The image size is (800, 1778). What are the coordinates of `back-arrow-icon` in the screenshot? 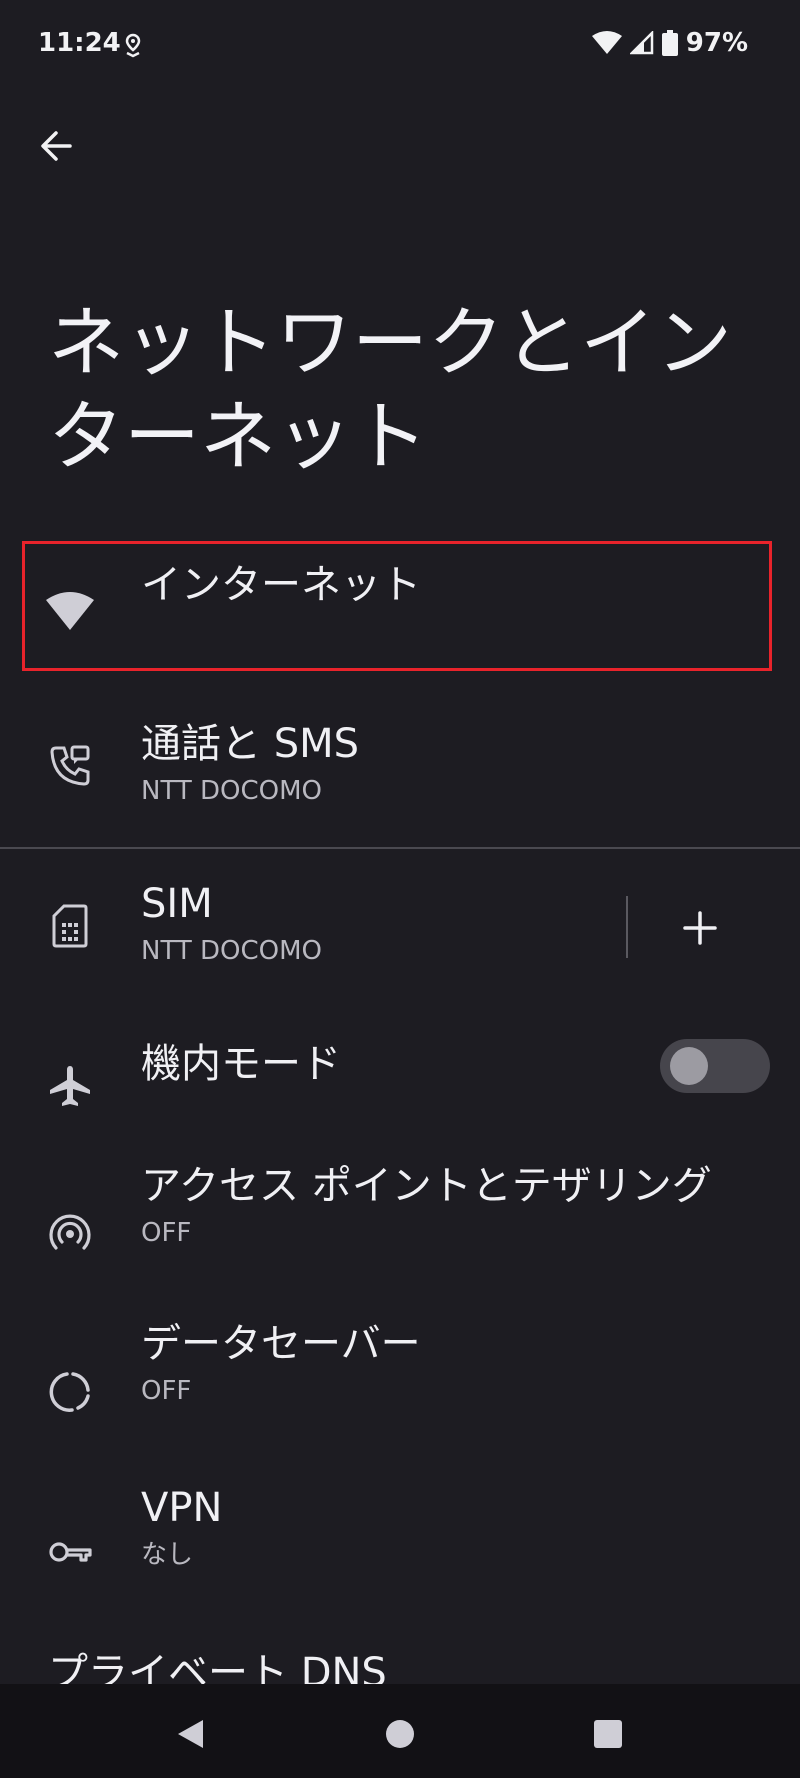 It's located at (56, 146).